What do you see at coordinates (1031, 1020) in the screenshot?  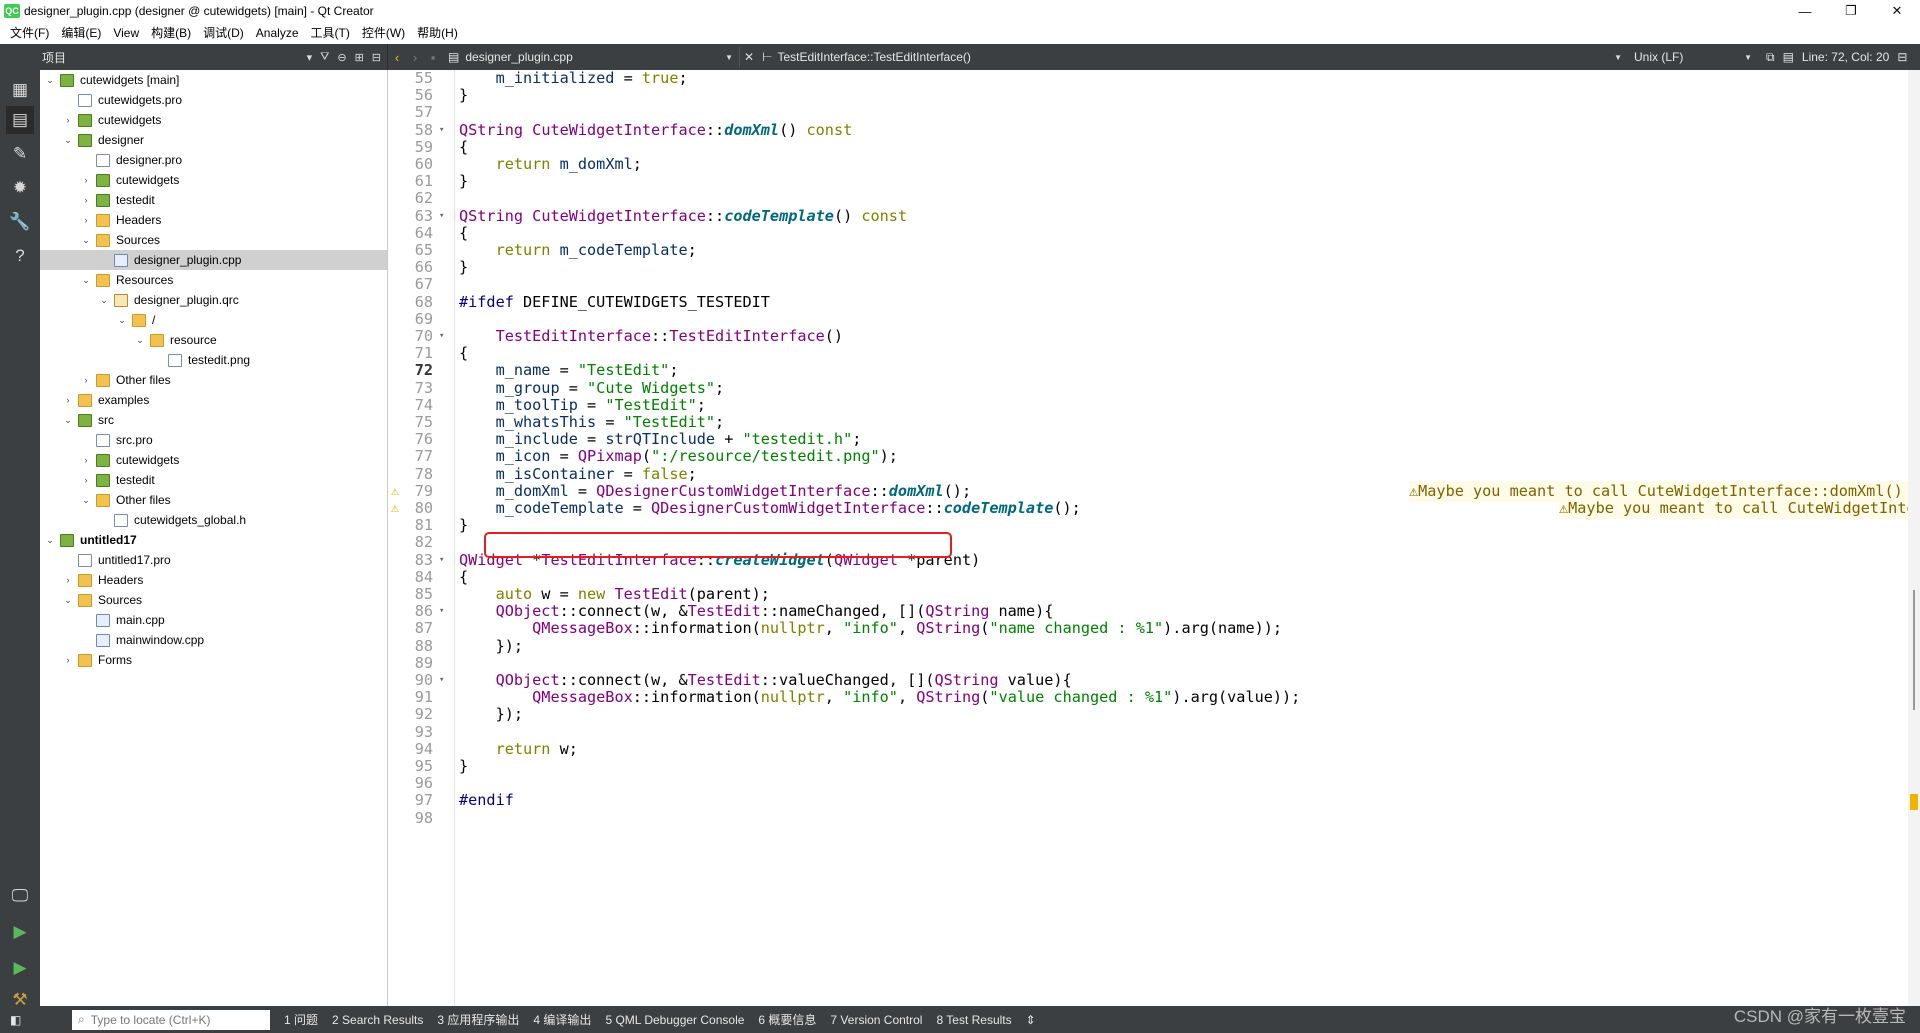 I see `expand-arrows-icon: ⇕` at bounding box center [1031, 1020].